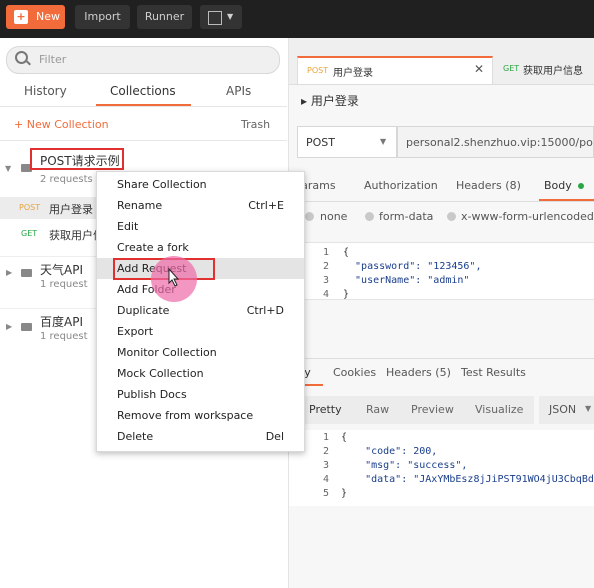 This screenshot has height=588, width=594. What do you see at coordinates (200, 205) in the screenshot?
I see `menu-item-rename: Rename Ctrl+E` at bounding box center [200, 205].